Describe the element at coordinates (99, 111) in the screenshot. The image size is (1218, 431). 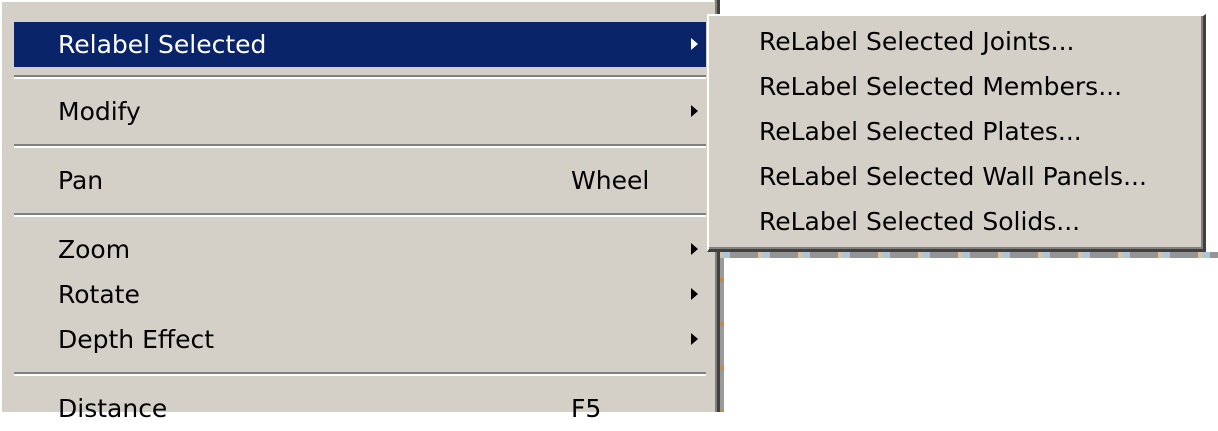
I see `menu-item-label: Modify` at that location.